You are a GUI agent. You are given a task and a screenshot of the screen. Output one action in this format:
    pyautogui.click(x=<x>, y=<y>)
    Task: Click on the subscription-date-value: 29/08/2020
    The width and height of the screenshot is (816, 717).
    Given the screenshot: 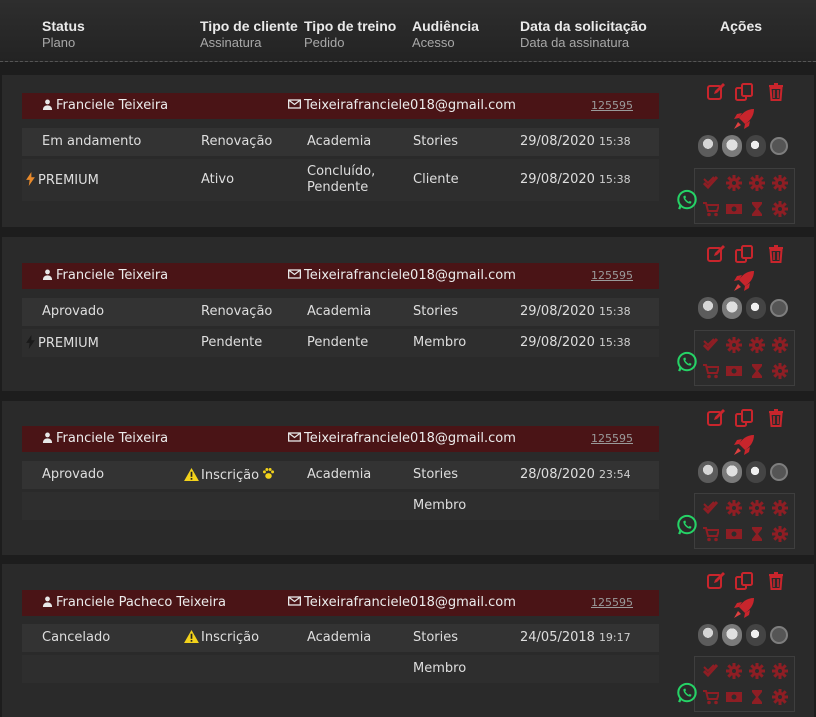 What is the action you would take?
    pyautogui.click(x=557, y=179)
    